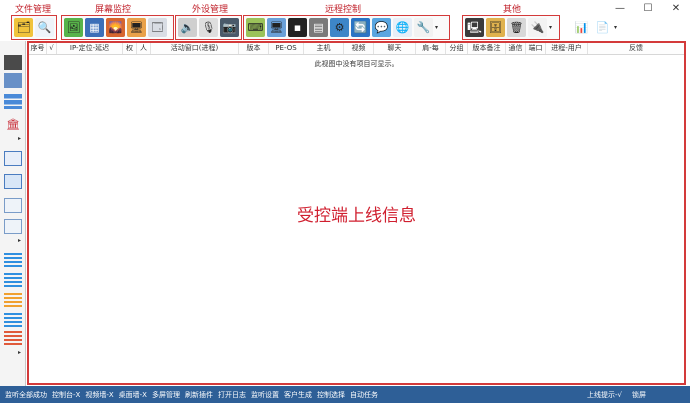 The height and width of the screenshot is (403, 690). What do you see at coordinates (636, 48) in the screenshot?
I see `column-header-feedback: 反馈` at bounding box center [636, 48].